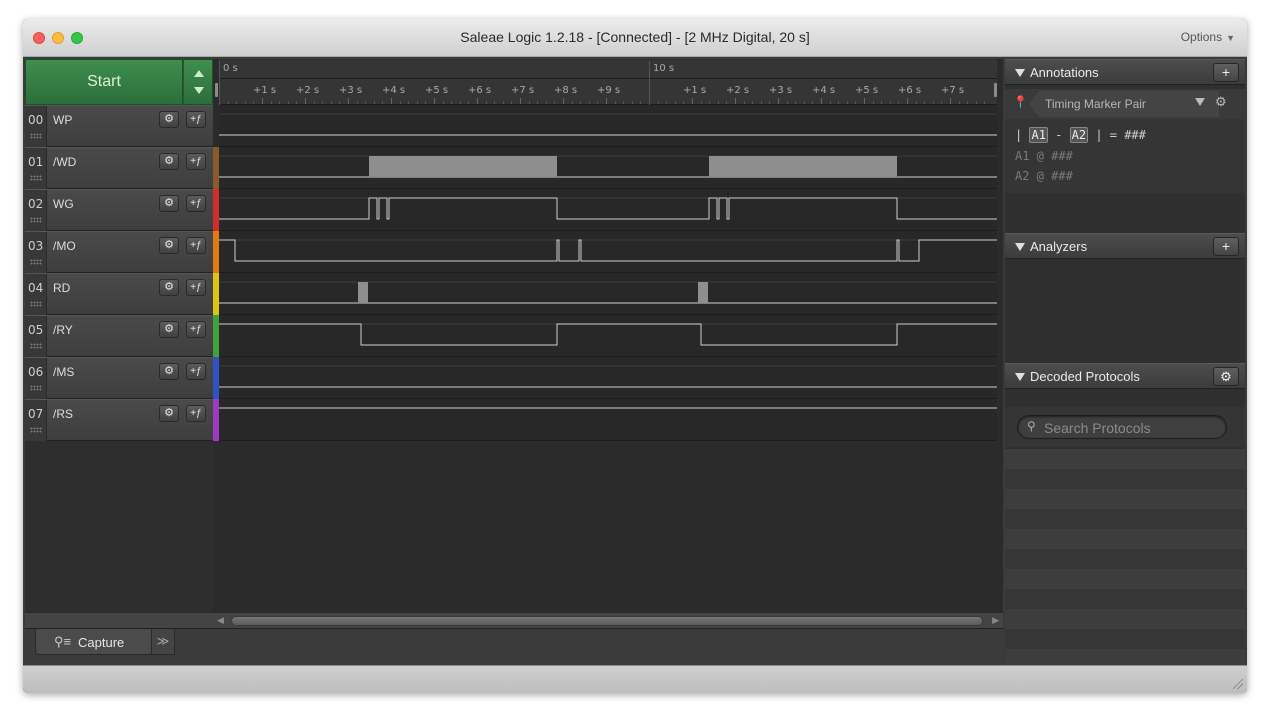 The height and width of the screenshot is (720, 1270). Describe the element at coordinates (995, 620) in the screenshot. I see `scroll-right-arrow-icon: ▶` at that location.